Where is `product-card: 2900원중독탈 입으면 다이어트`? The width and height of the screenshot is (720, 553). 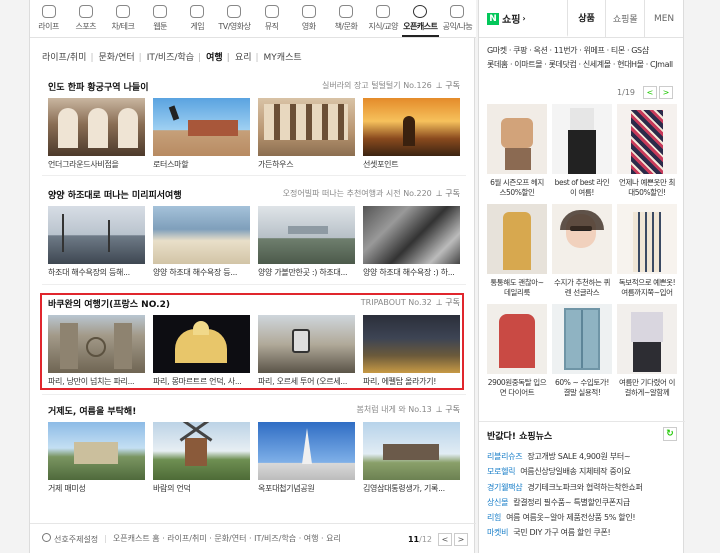
product-card: 2900원중독탈 입으면 다이어트 is located at coordinates (517, 351).